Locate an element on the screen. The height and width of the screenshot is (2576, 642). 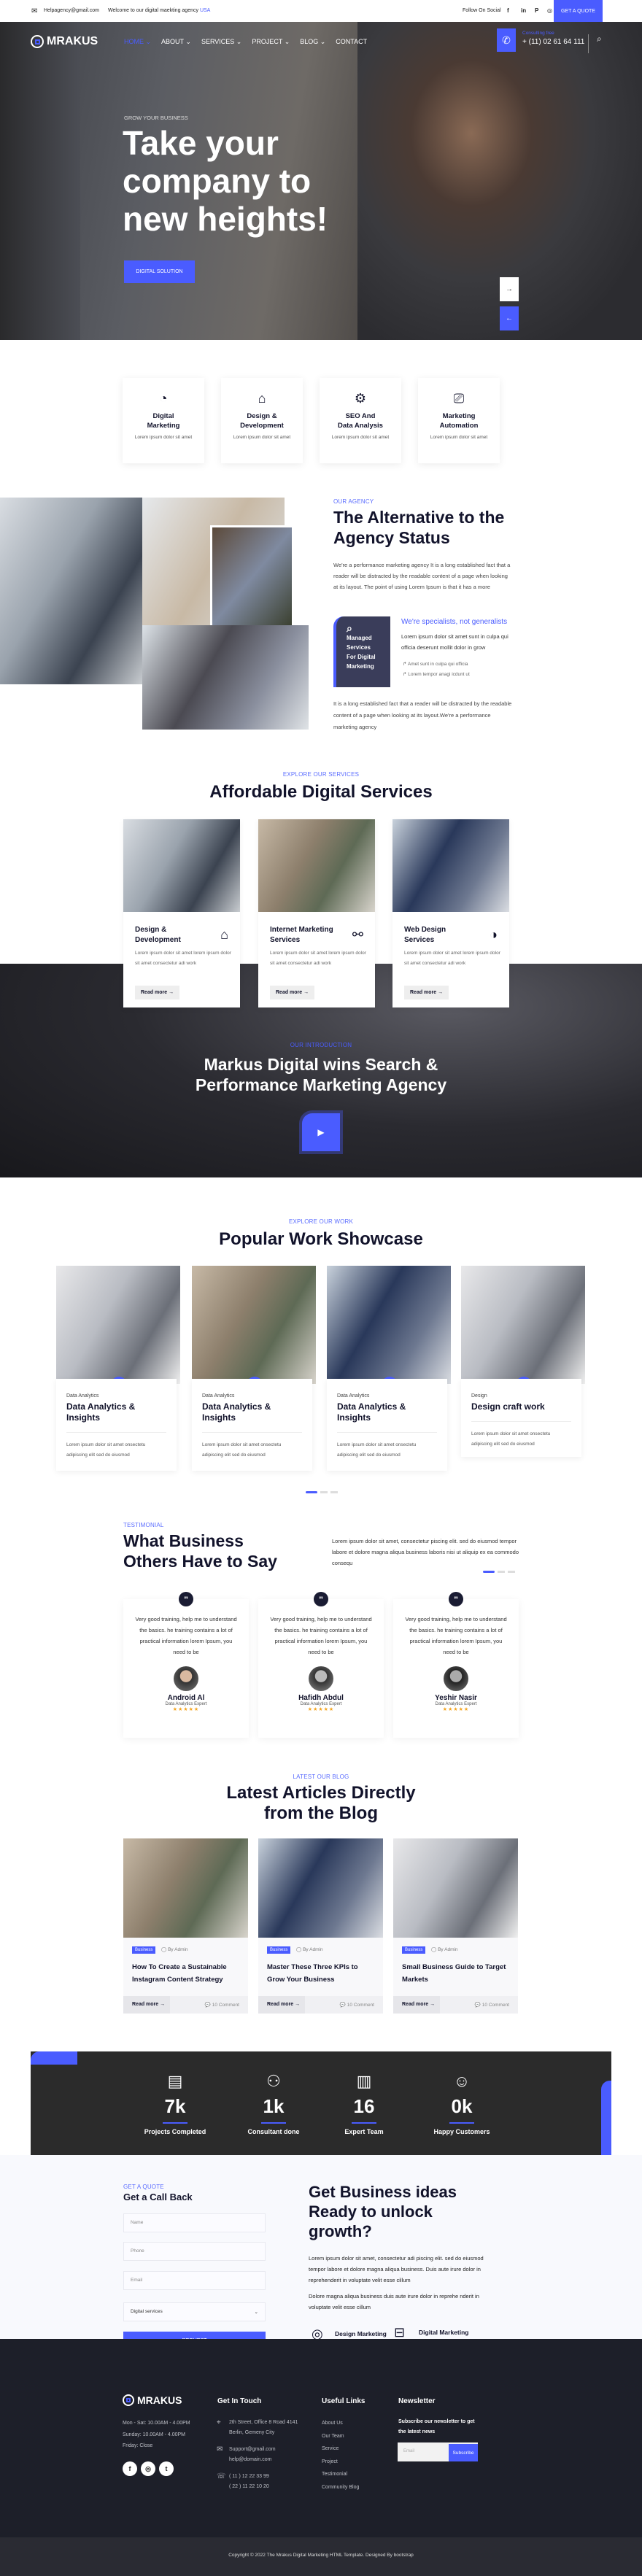
get-a-quote-button: GET A QUOTE is located at coordinates (578, 11).